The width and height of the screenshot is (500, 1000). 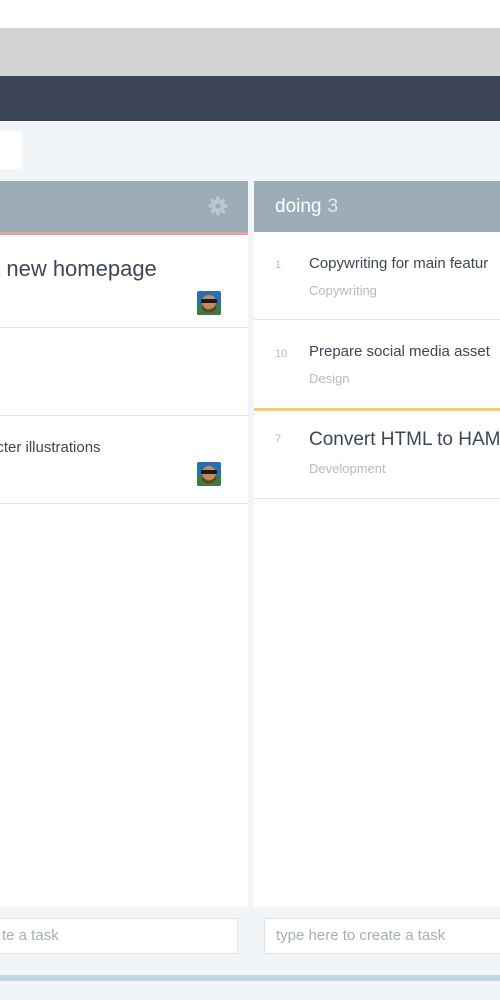 I want to click on column-title, so click(x=14, y=207).